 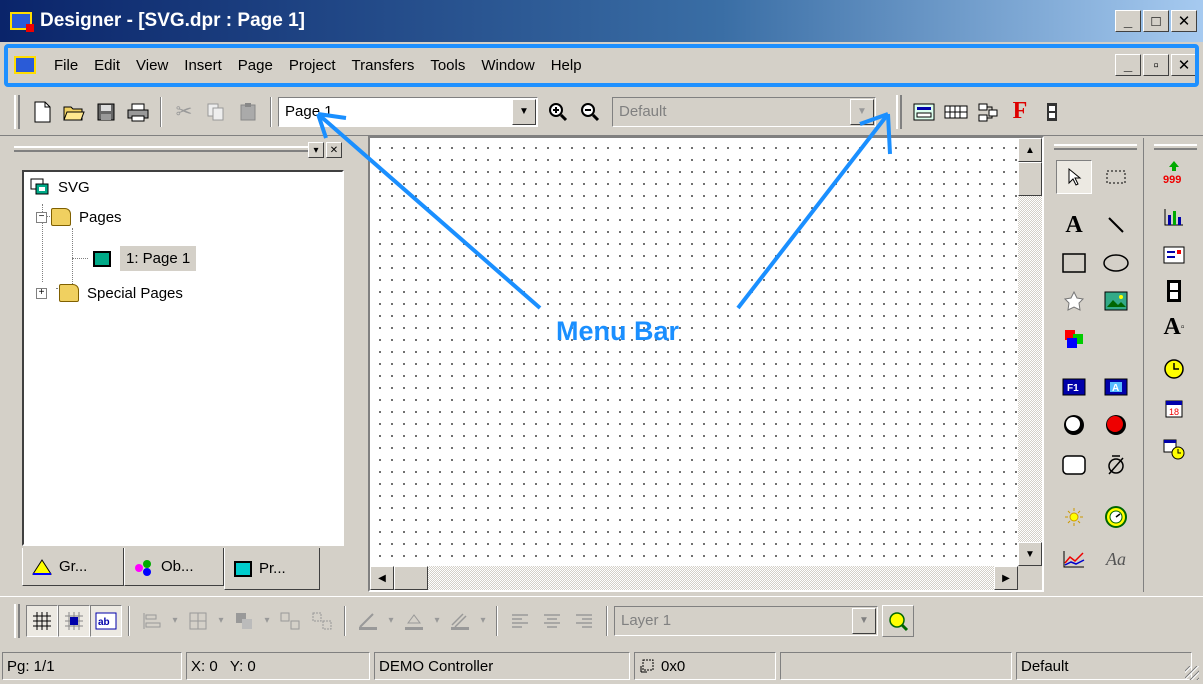 What do you see at coordinates (290, 621) in the screenshot?
I see `group-icon` at bounding box center [290, 621].